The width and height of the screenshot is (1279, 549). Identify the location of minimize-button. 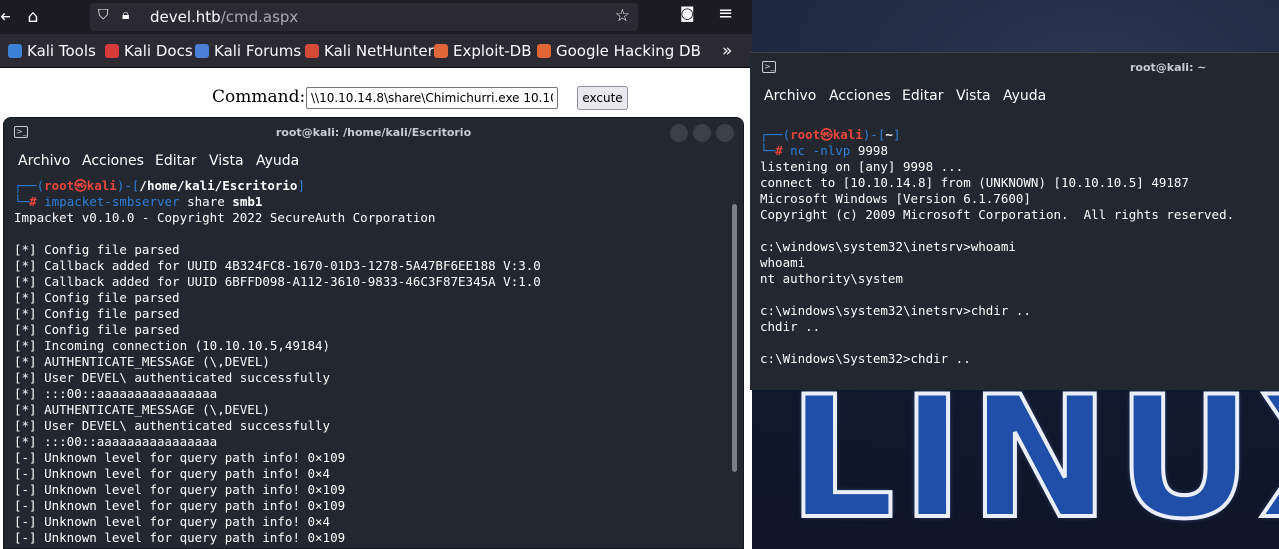
(679, 133).